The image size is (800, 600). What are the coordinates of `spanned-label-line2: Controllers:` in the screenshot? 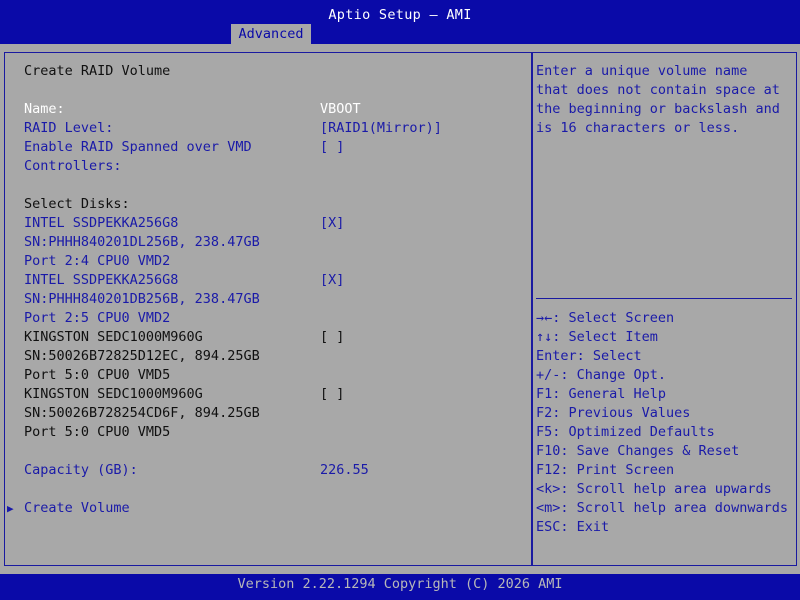 It's located at (73, 166).